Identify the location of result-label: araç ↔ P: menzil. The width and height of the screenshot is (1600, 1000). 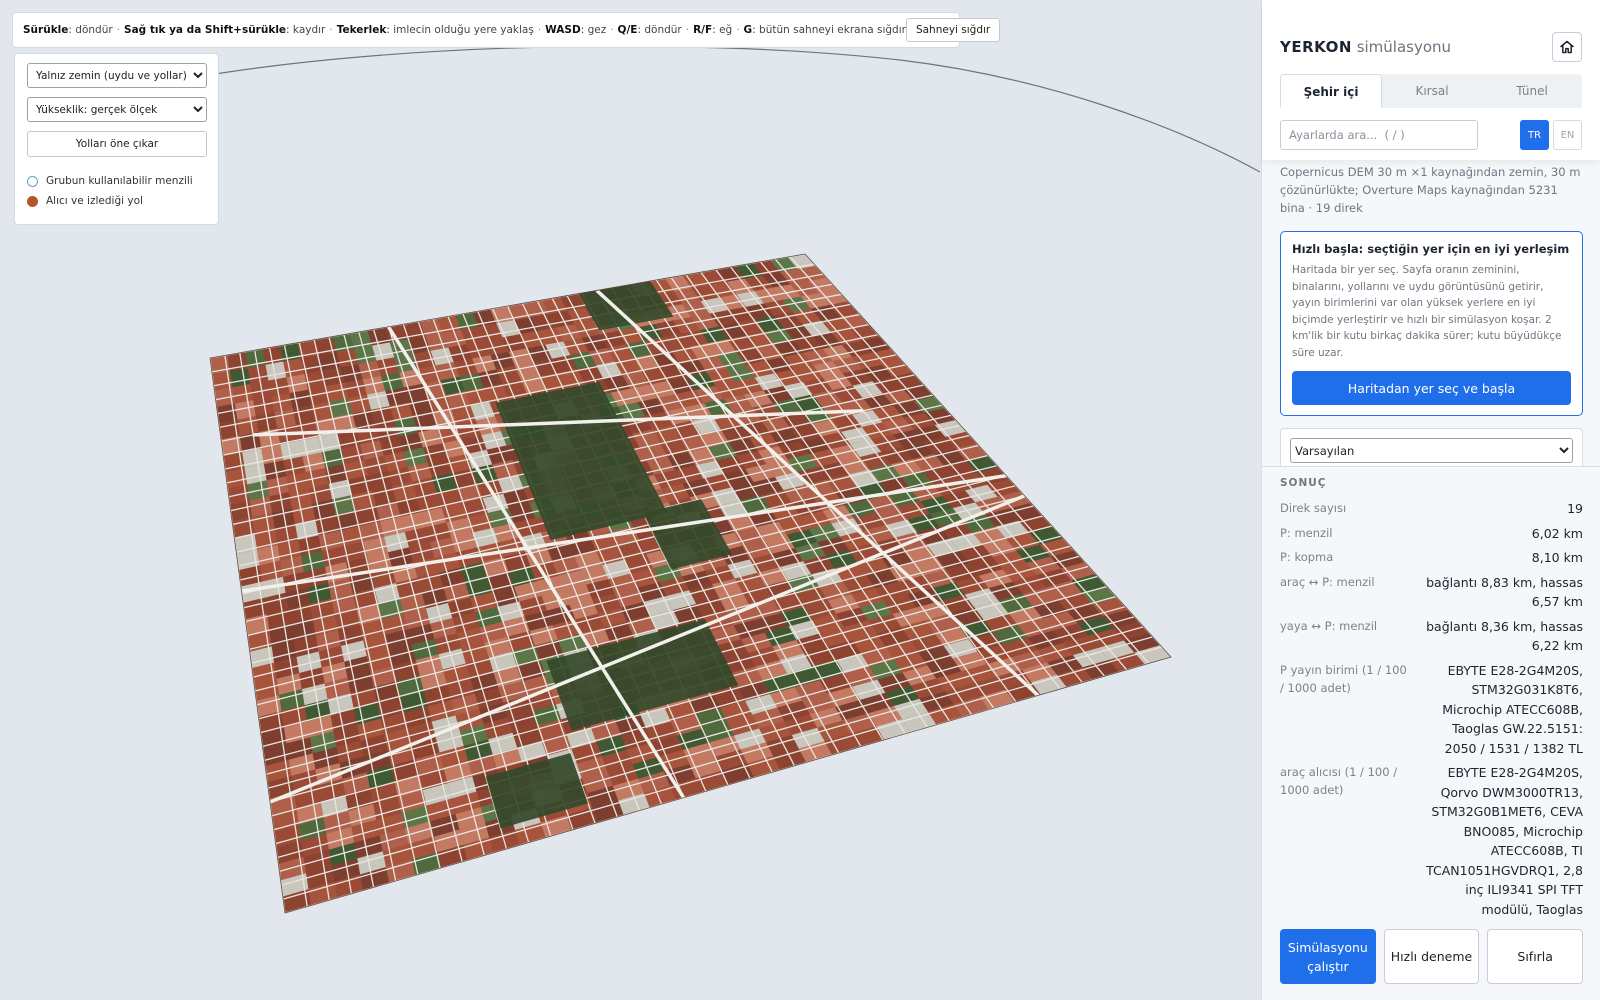
(1327, 581).